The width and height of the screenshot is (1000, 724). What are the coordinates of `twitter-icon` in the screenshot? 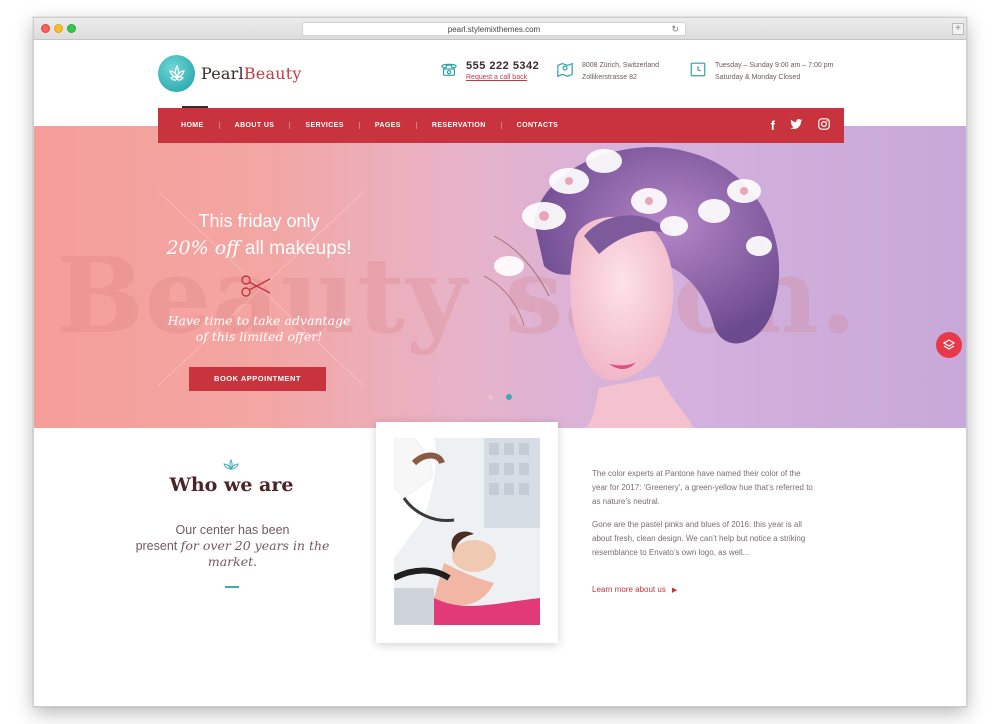 It's located at (796, 125).